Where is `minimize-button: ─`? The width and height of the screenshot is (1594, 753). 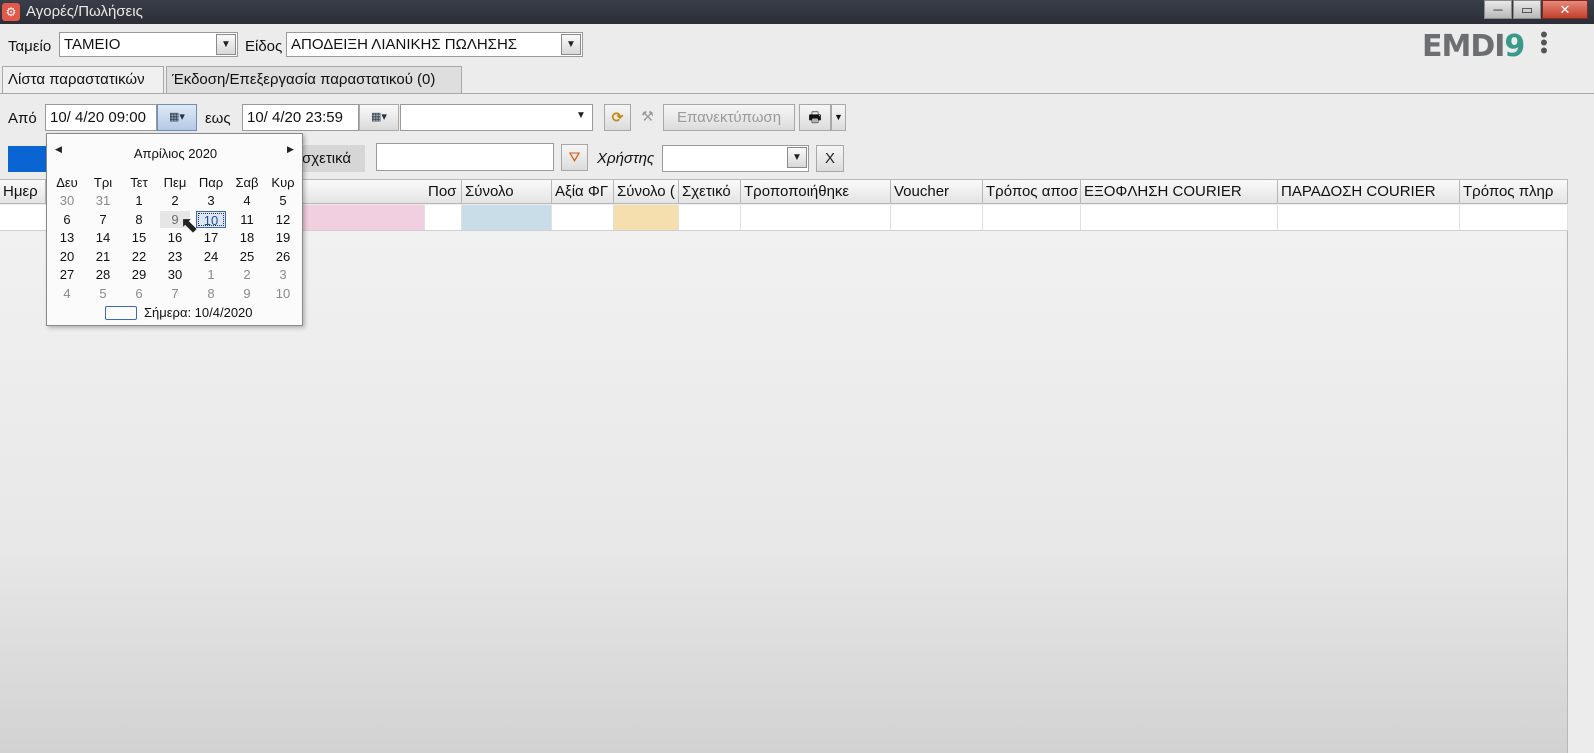
minimize-button: ─ is located at coordinates (1498, 9).